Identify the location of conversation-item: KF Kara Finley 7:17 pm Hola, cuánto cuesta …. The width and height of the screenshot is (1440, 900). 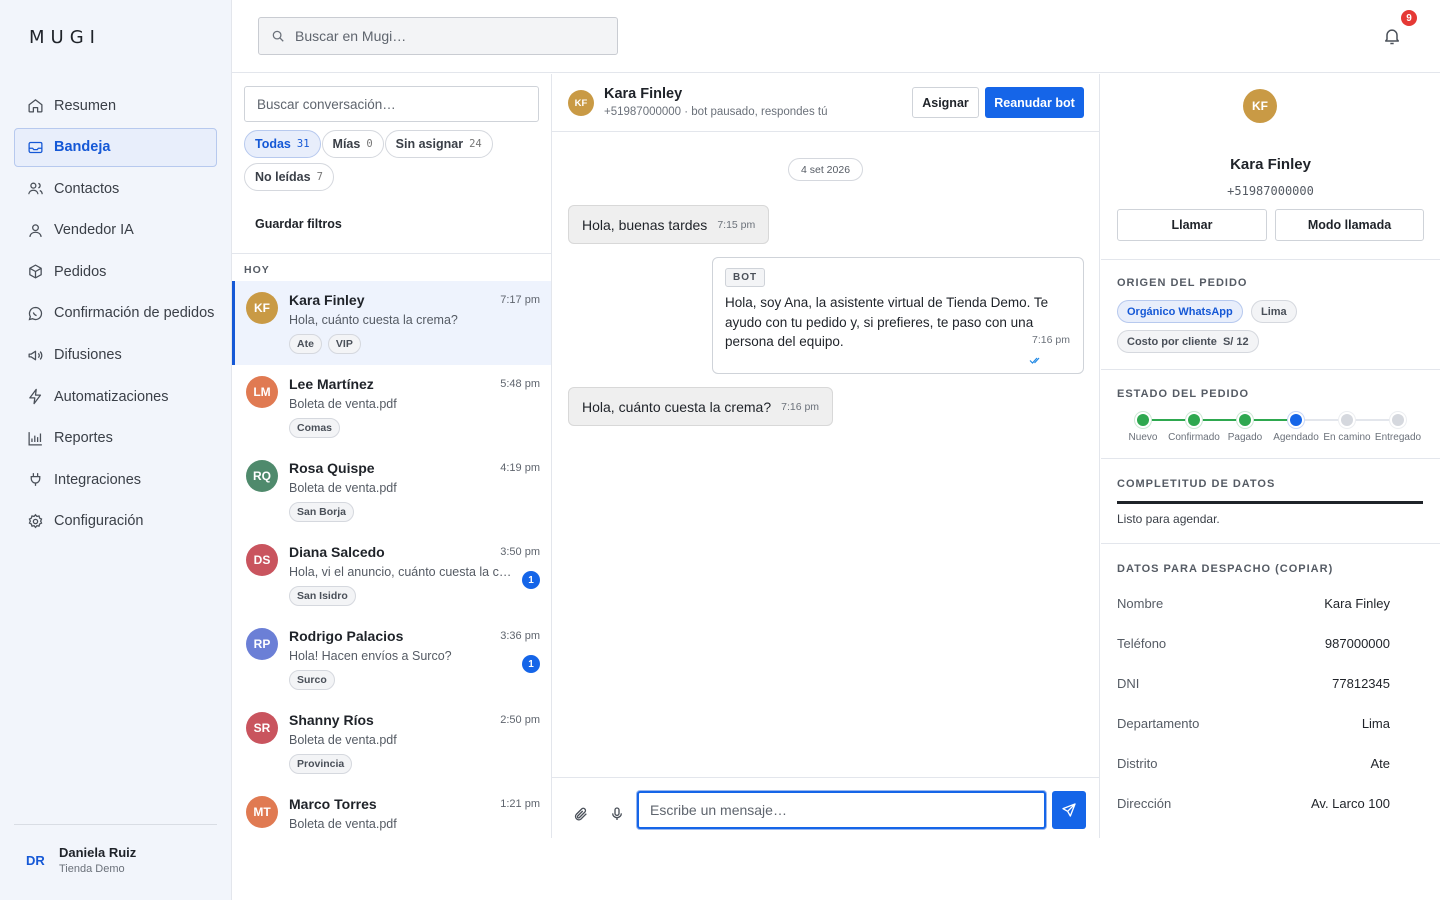
(391, 323).